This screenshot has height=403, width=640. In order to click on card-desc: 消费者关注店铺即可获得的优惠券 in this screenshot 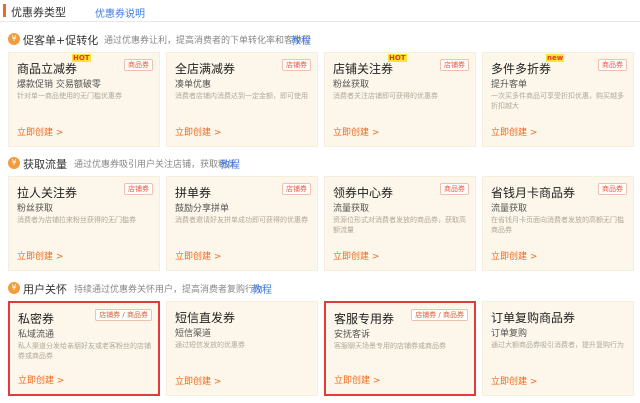, I will do `click(385, 96)`.